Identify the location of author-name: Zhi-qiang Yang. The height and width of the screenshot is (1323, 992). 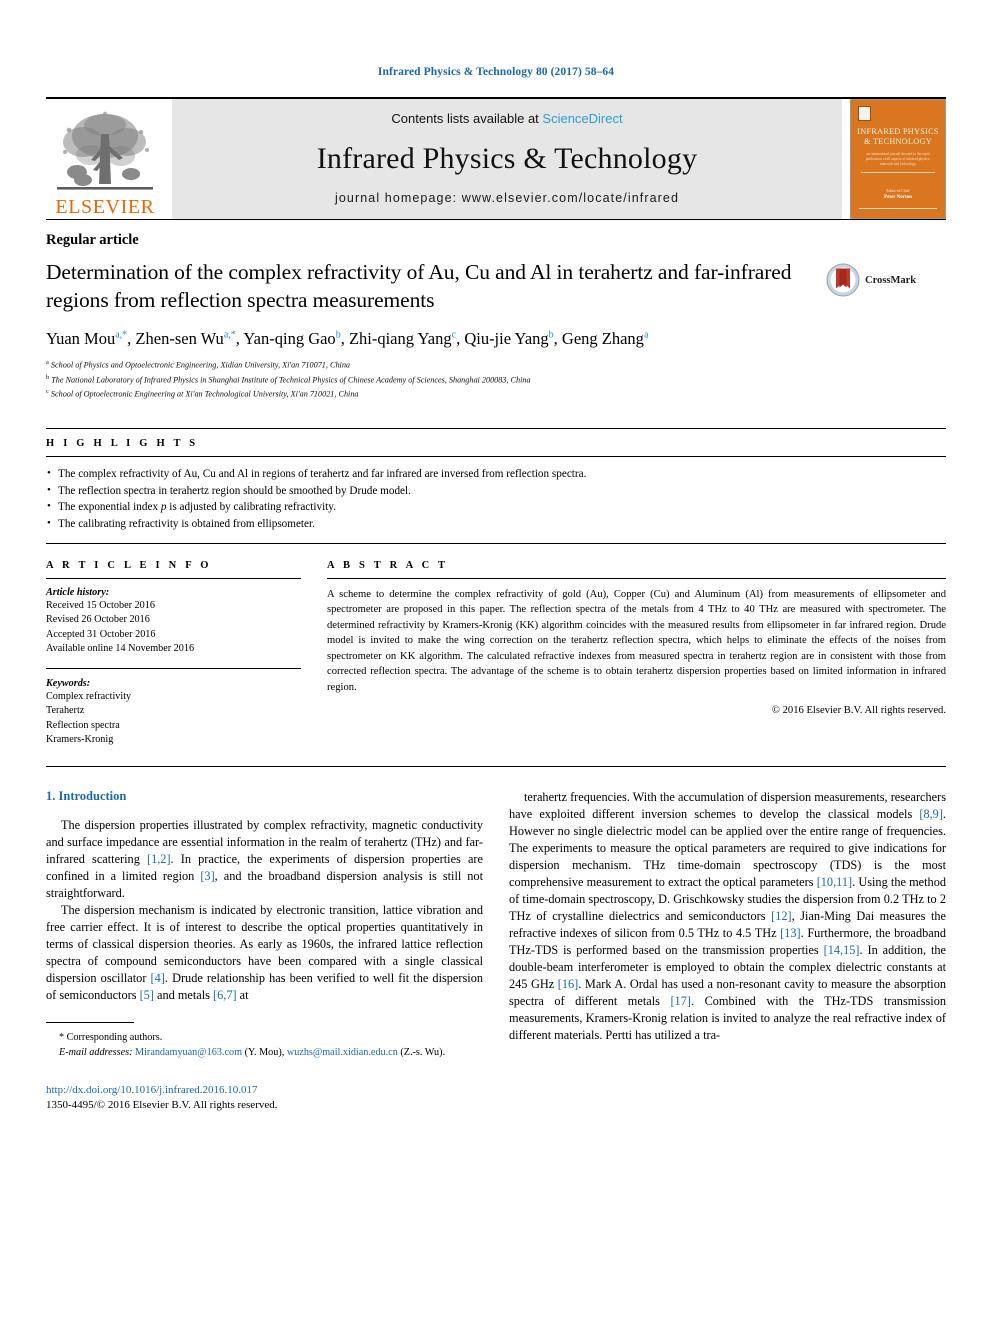
(400, 339).